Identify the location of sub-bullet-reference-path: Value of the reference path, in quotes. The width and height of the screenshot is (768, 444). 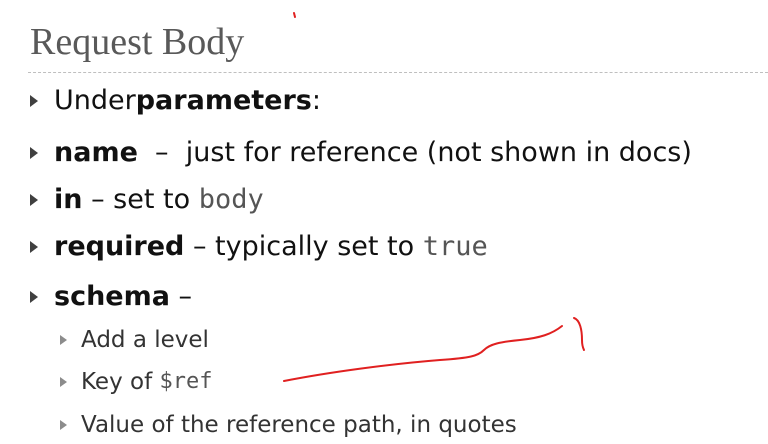
(288, 425).